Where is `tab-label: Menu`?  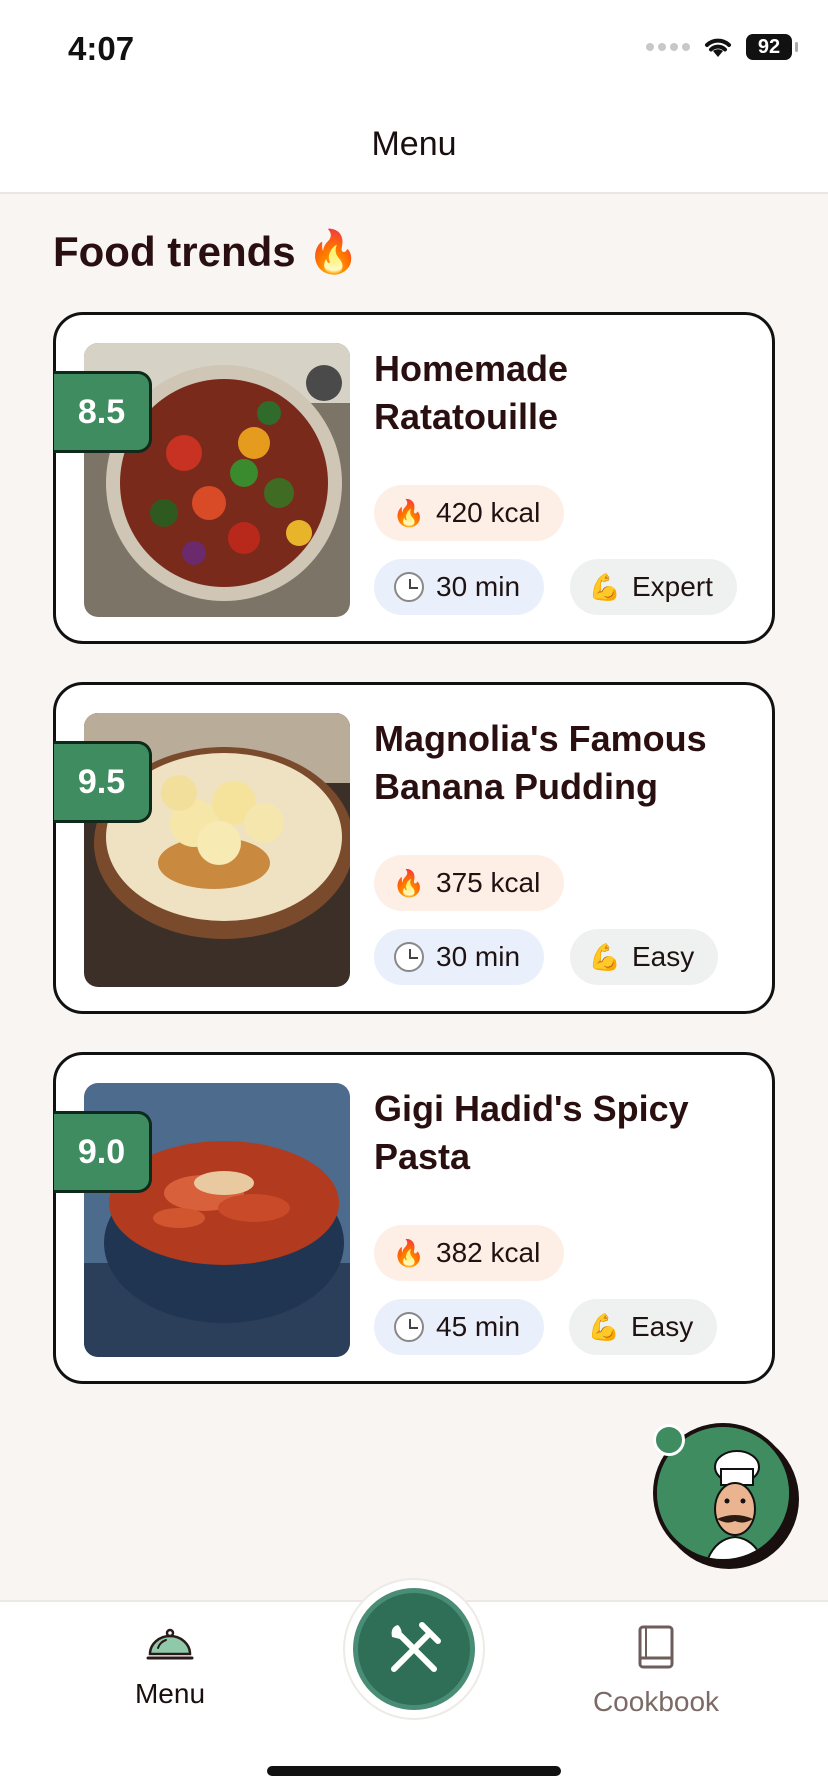 tab-label: Menu is located at coordinates (170, 1693).